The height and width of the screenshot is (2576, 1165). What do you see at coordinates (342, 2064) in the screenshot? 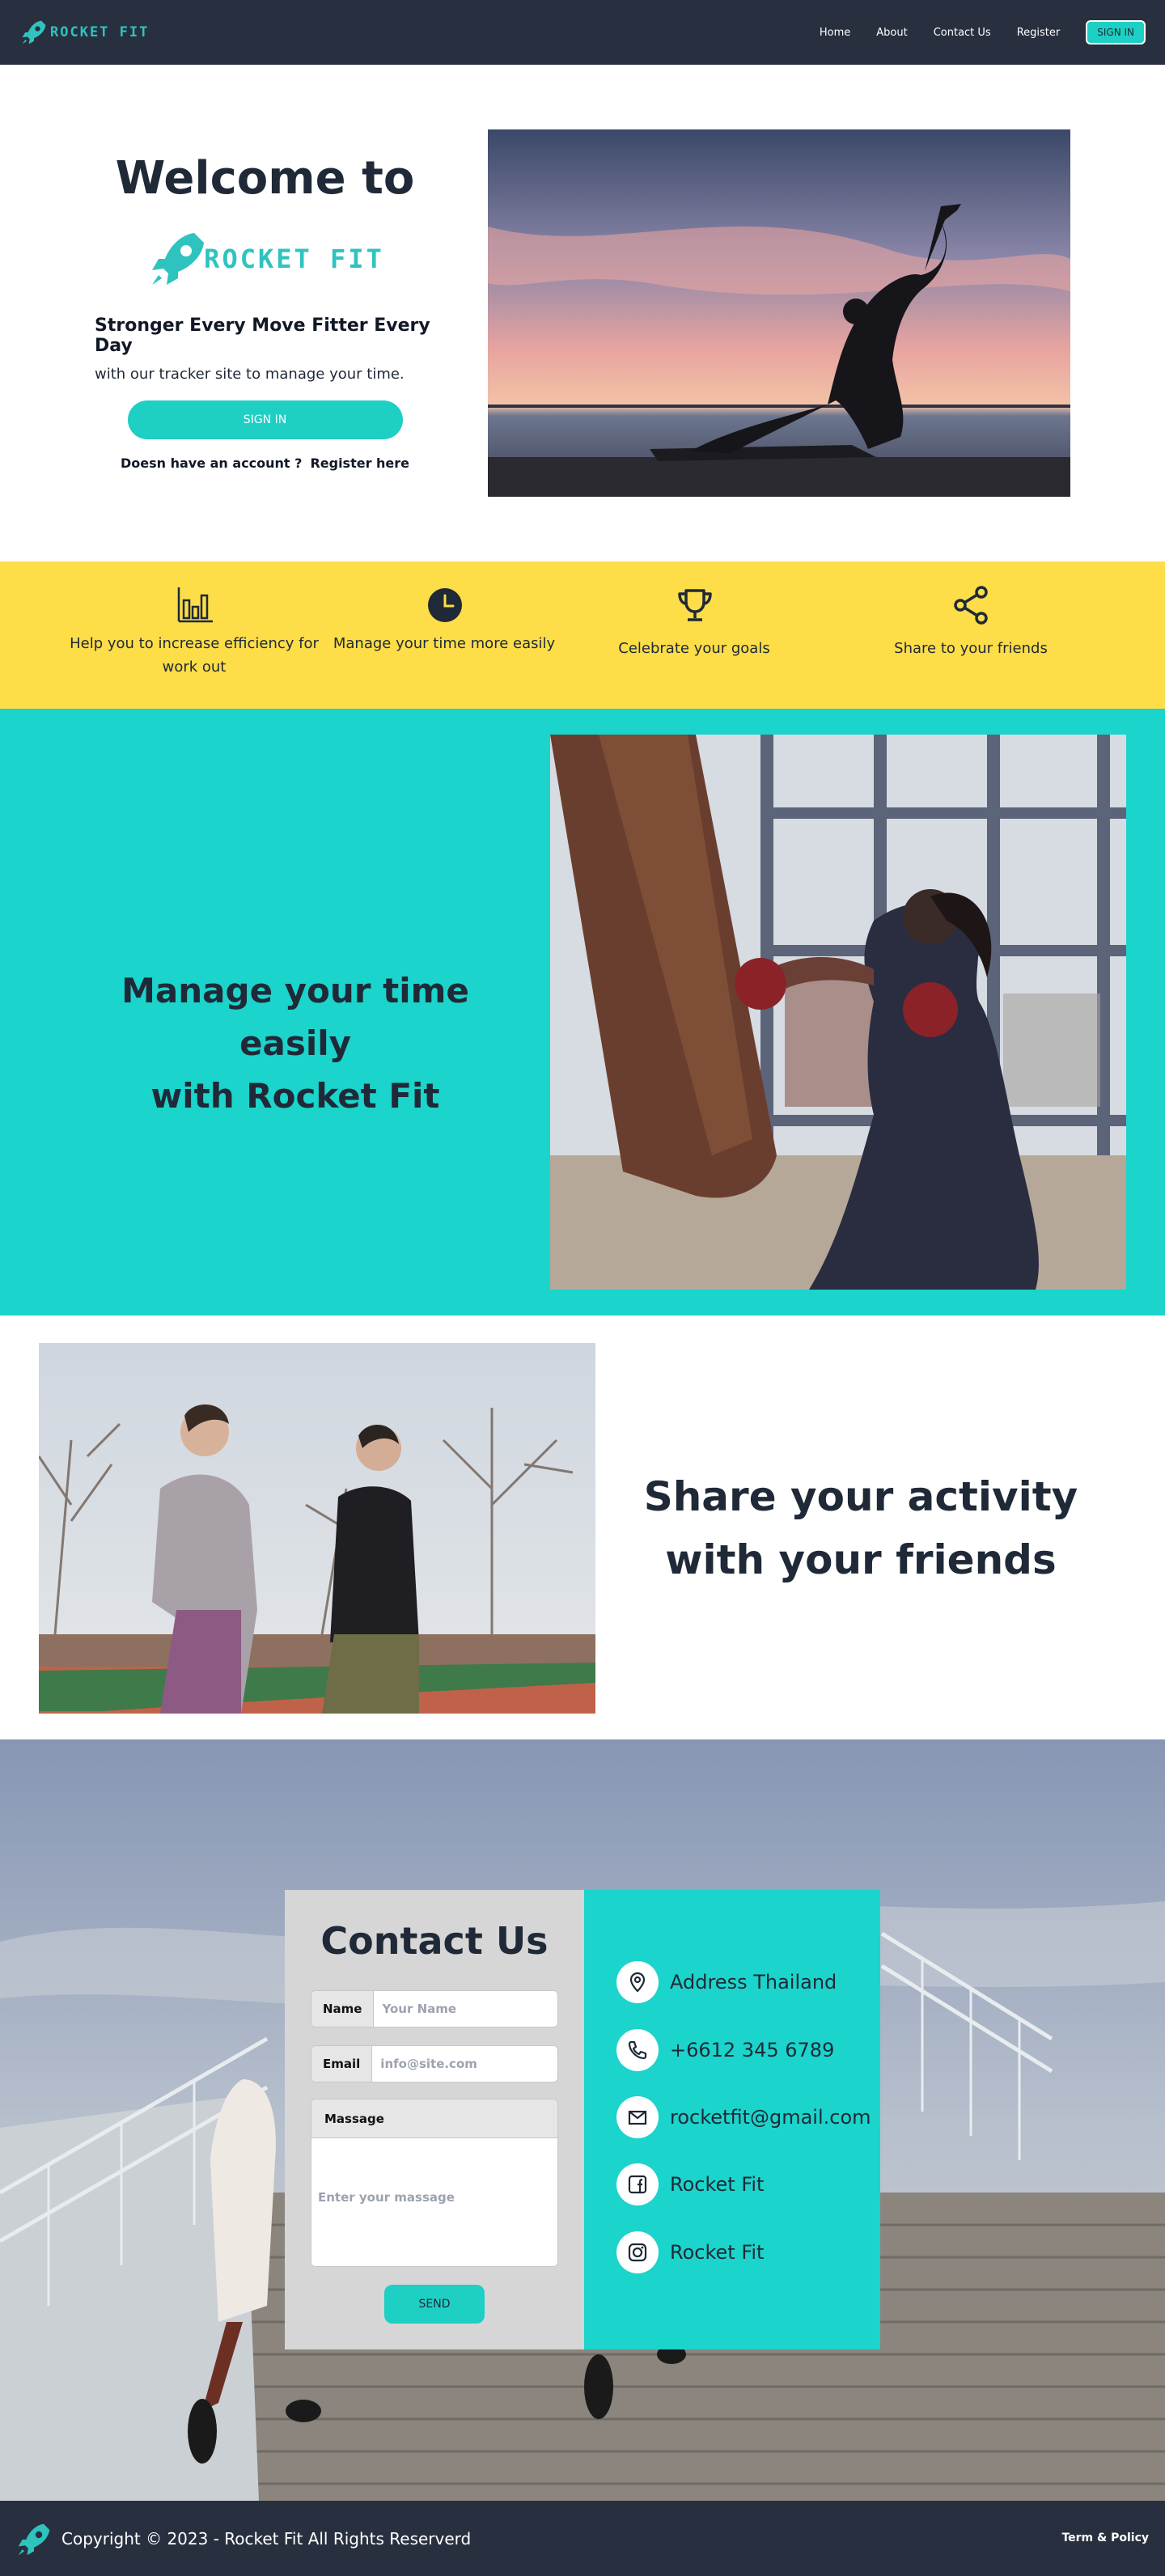
I see `email-label: Email` at bounding box center [342, 2064].